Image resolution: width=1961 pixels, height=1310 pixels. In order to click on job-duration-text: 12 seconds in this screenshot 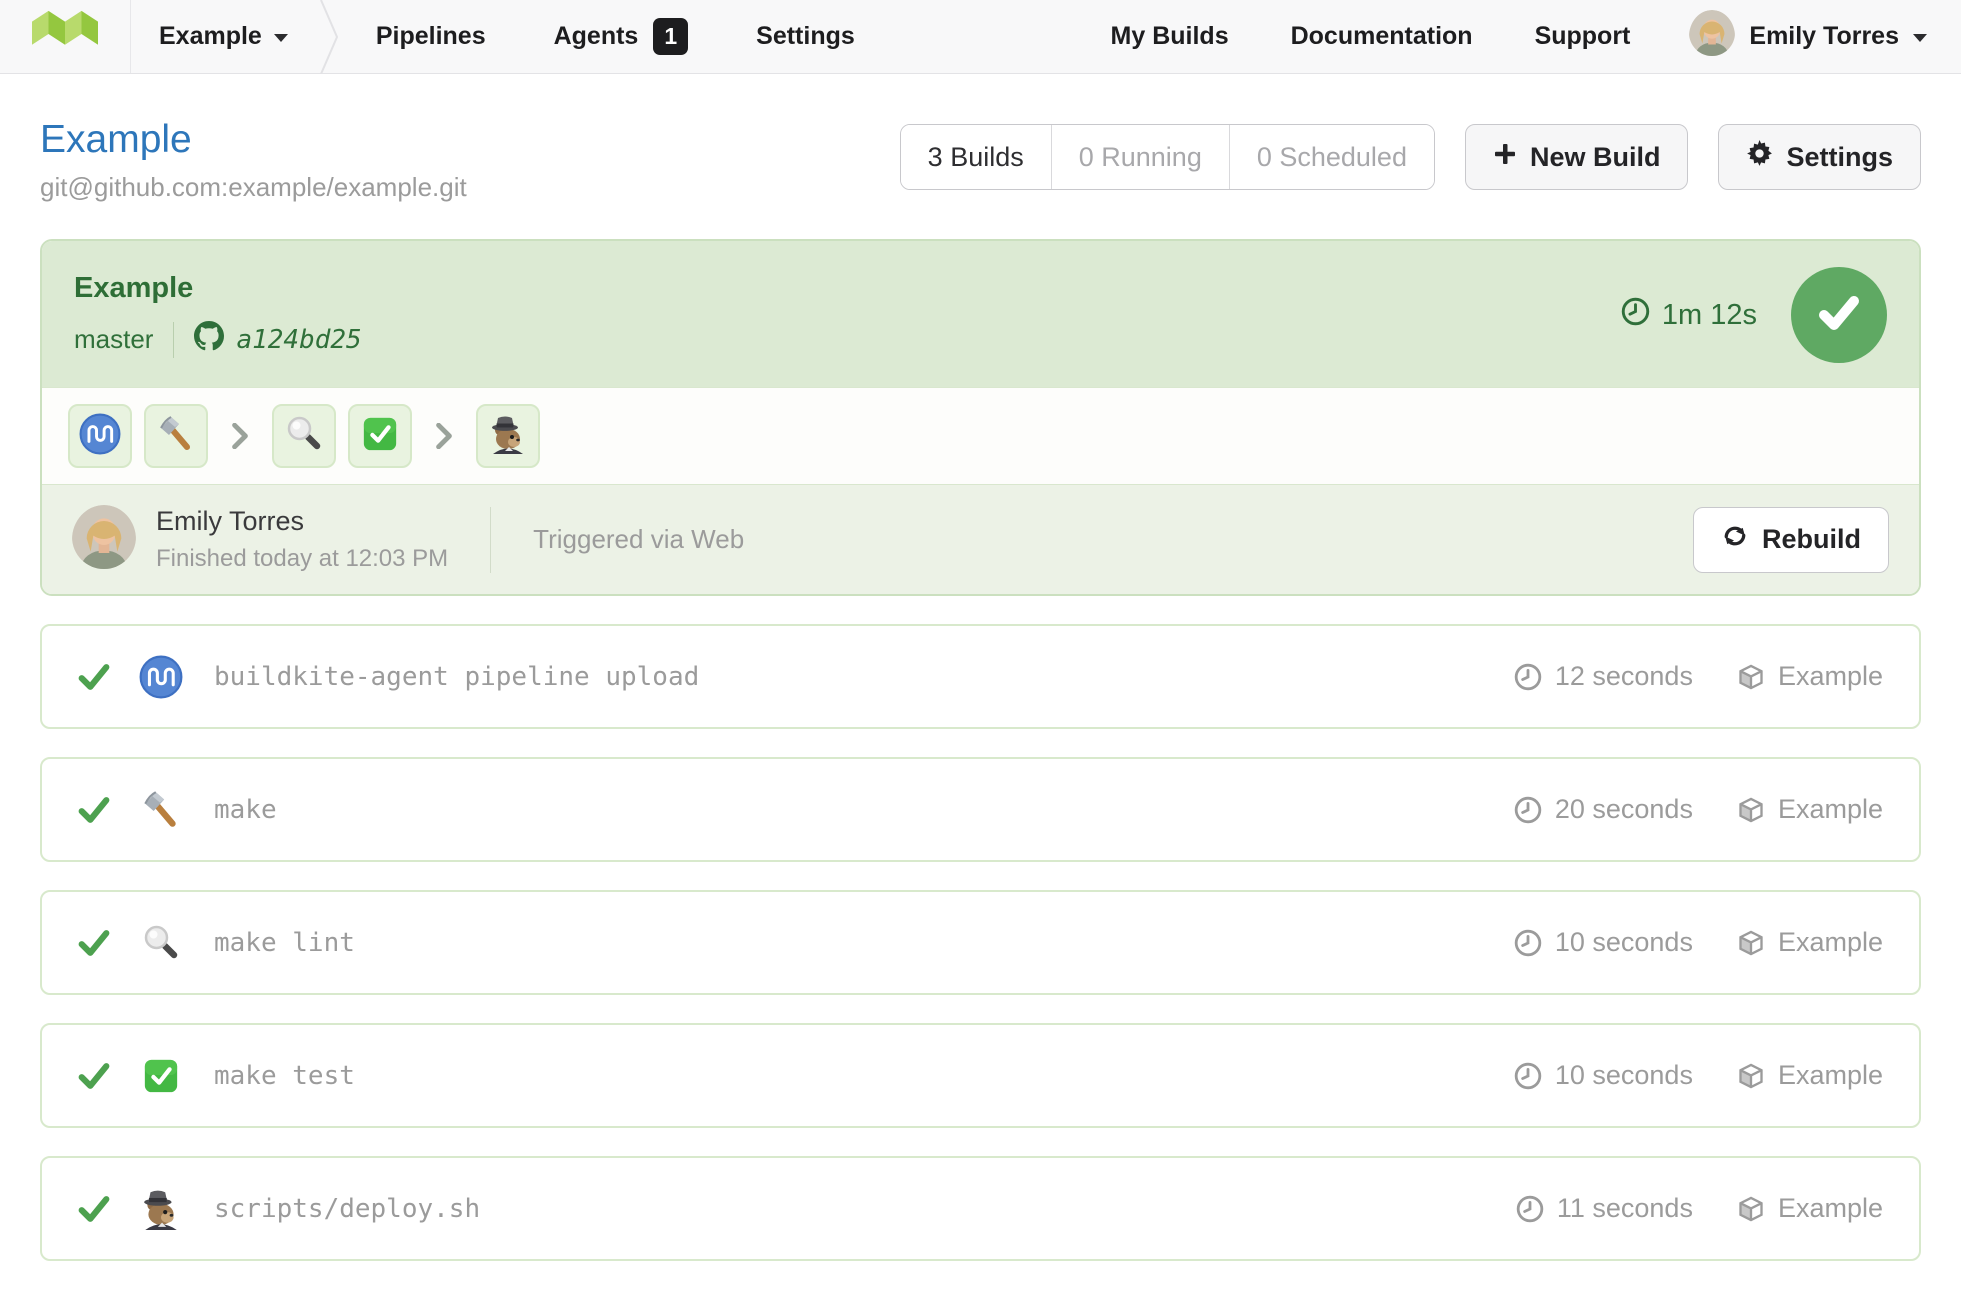, I will do `click(1623, 676)`.